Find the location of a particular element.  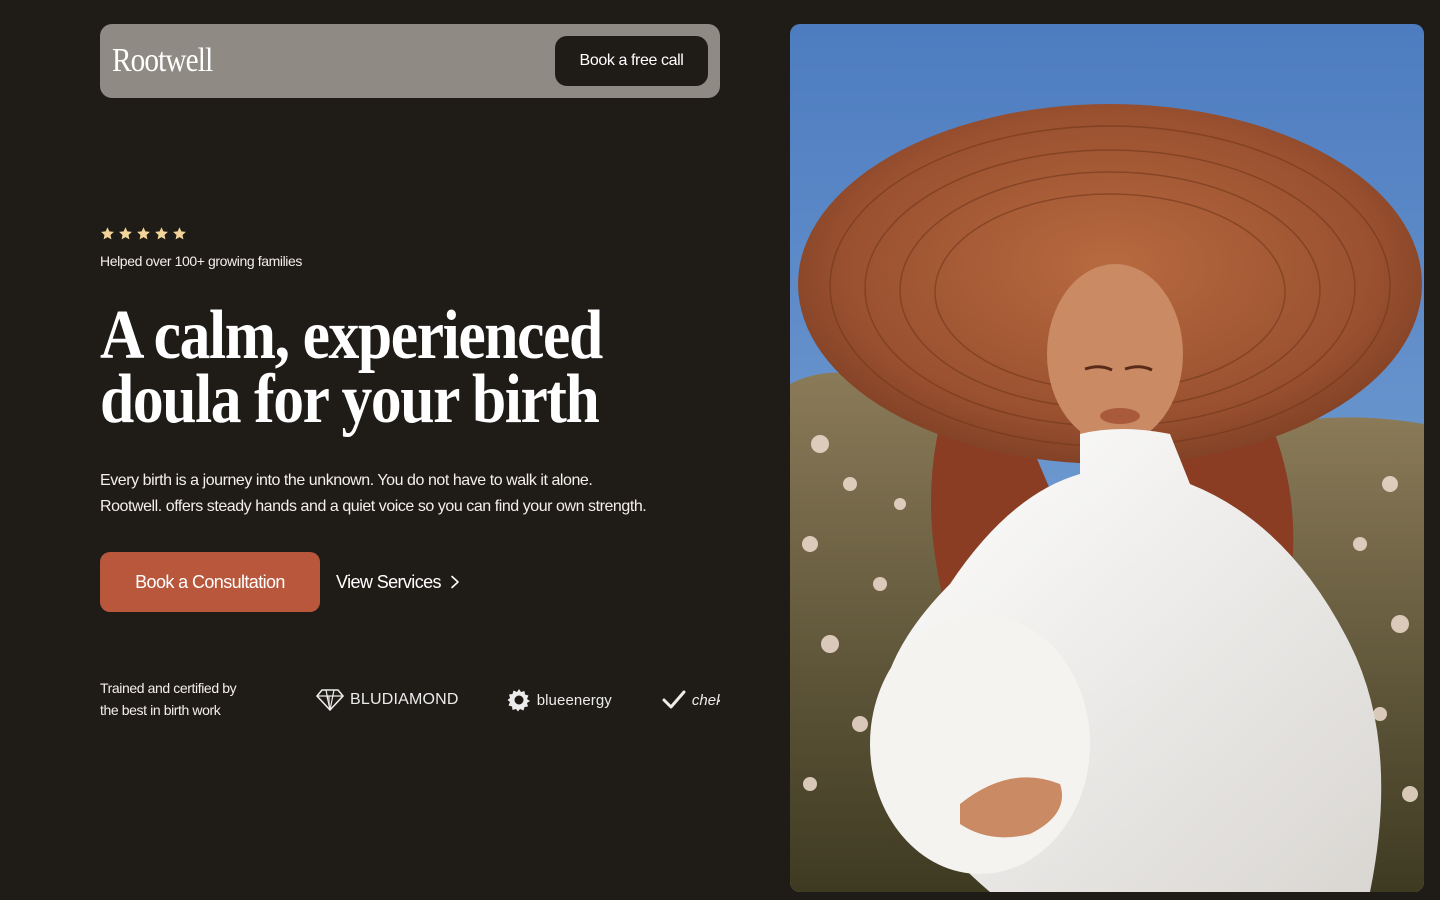

chevron-right-icon is located at coordinates (455, 582).